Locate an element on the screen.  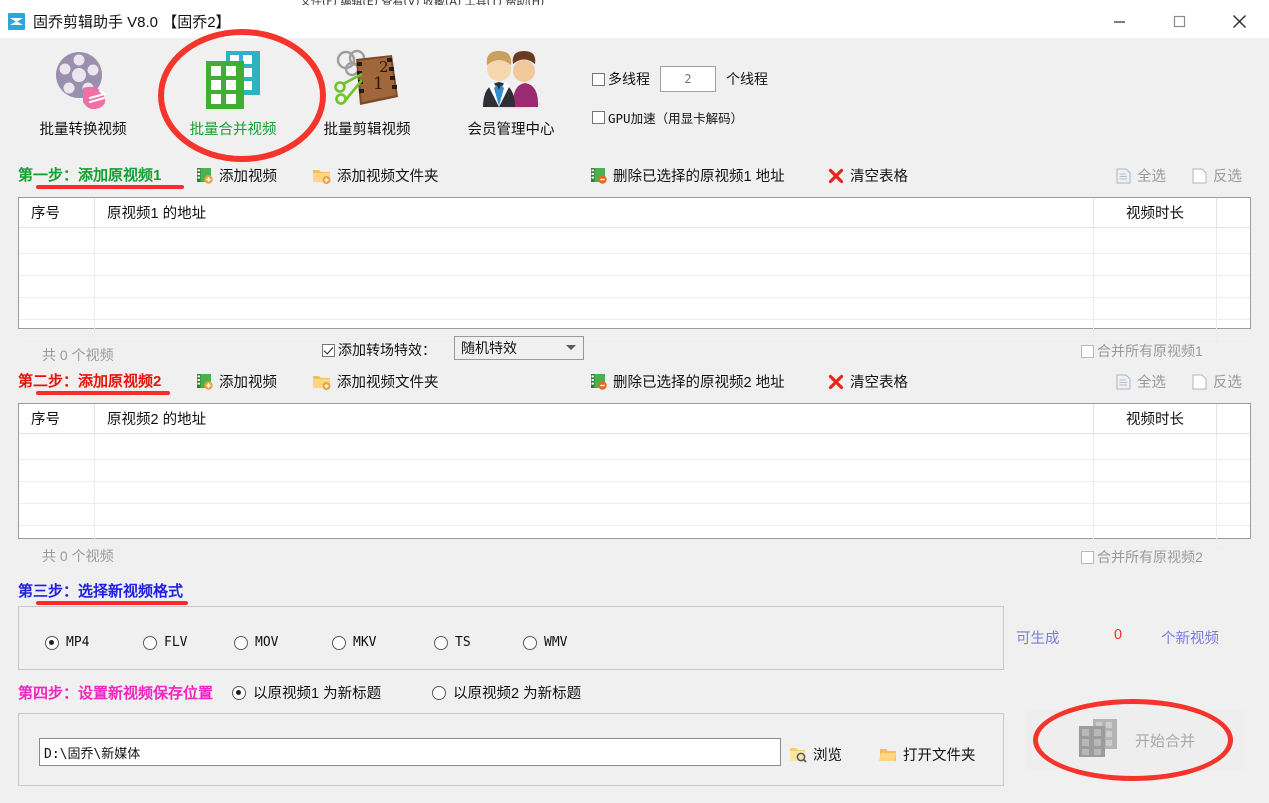
svg-text: 1 is located at coordinates (378, 84).